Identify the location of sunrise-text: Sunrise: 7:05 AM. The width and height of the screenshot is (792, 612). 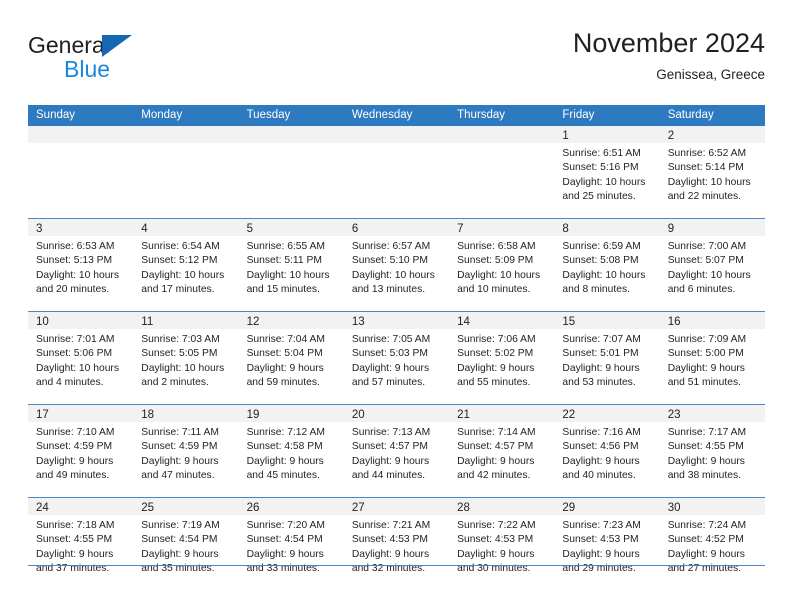
(391, 339).